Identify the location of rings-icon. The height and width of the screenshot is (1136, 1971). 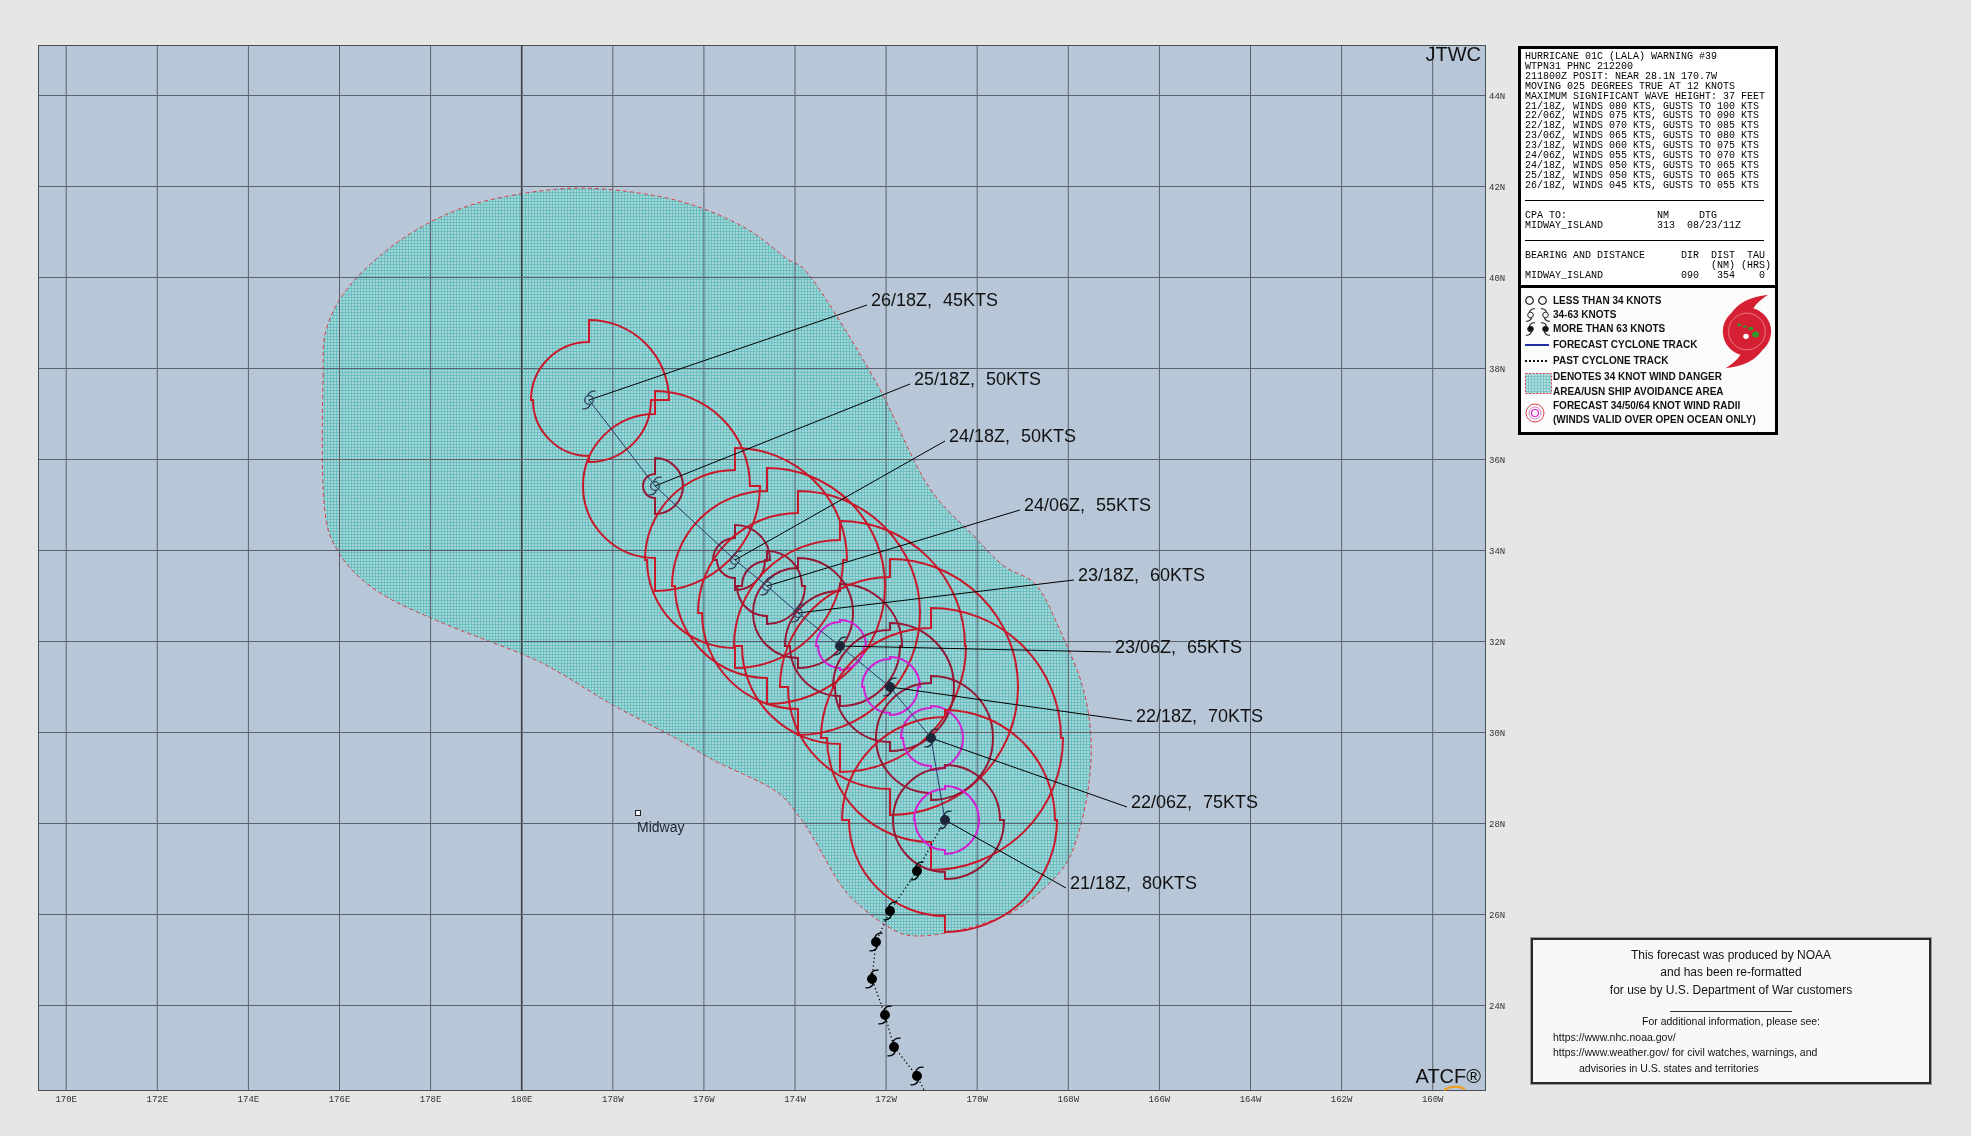
(1535, 412).